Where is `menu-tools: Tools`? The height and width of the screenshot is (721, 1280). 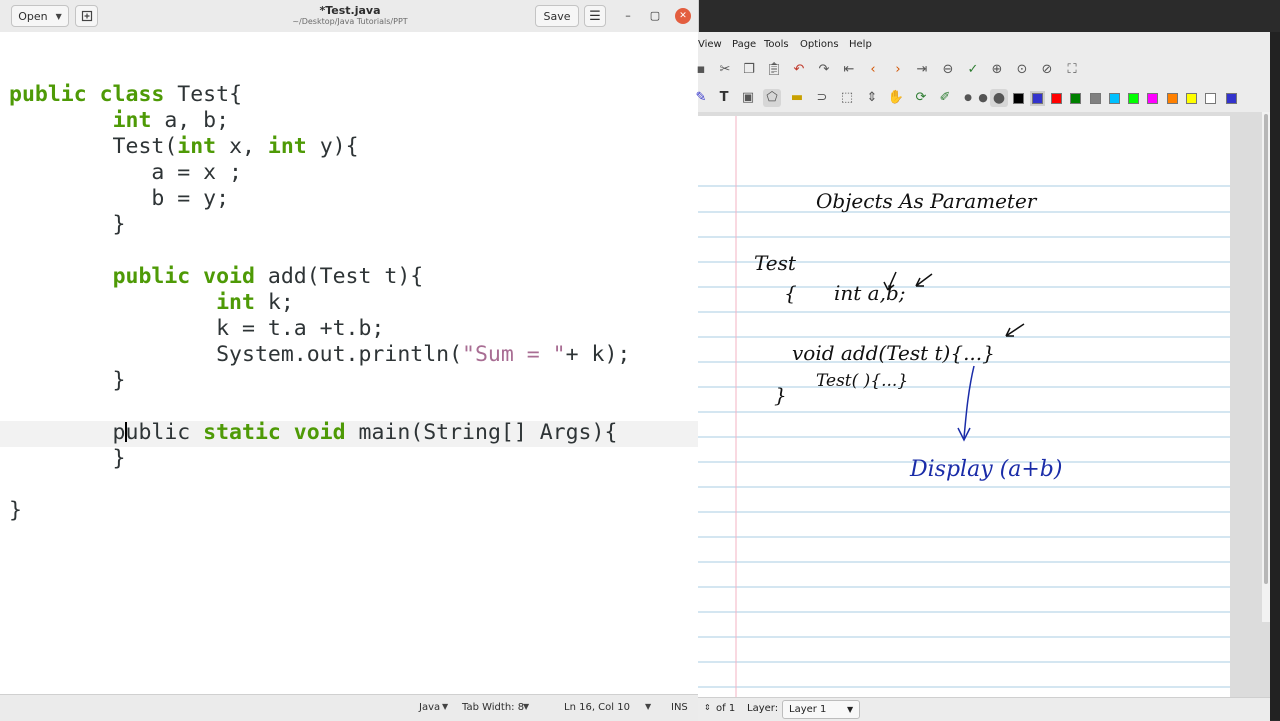 menu-tools: Tools is located at coordinates (776, 44).